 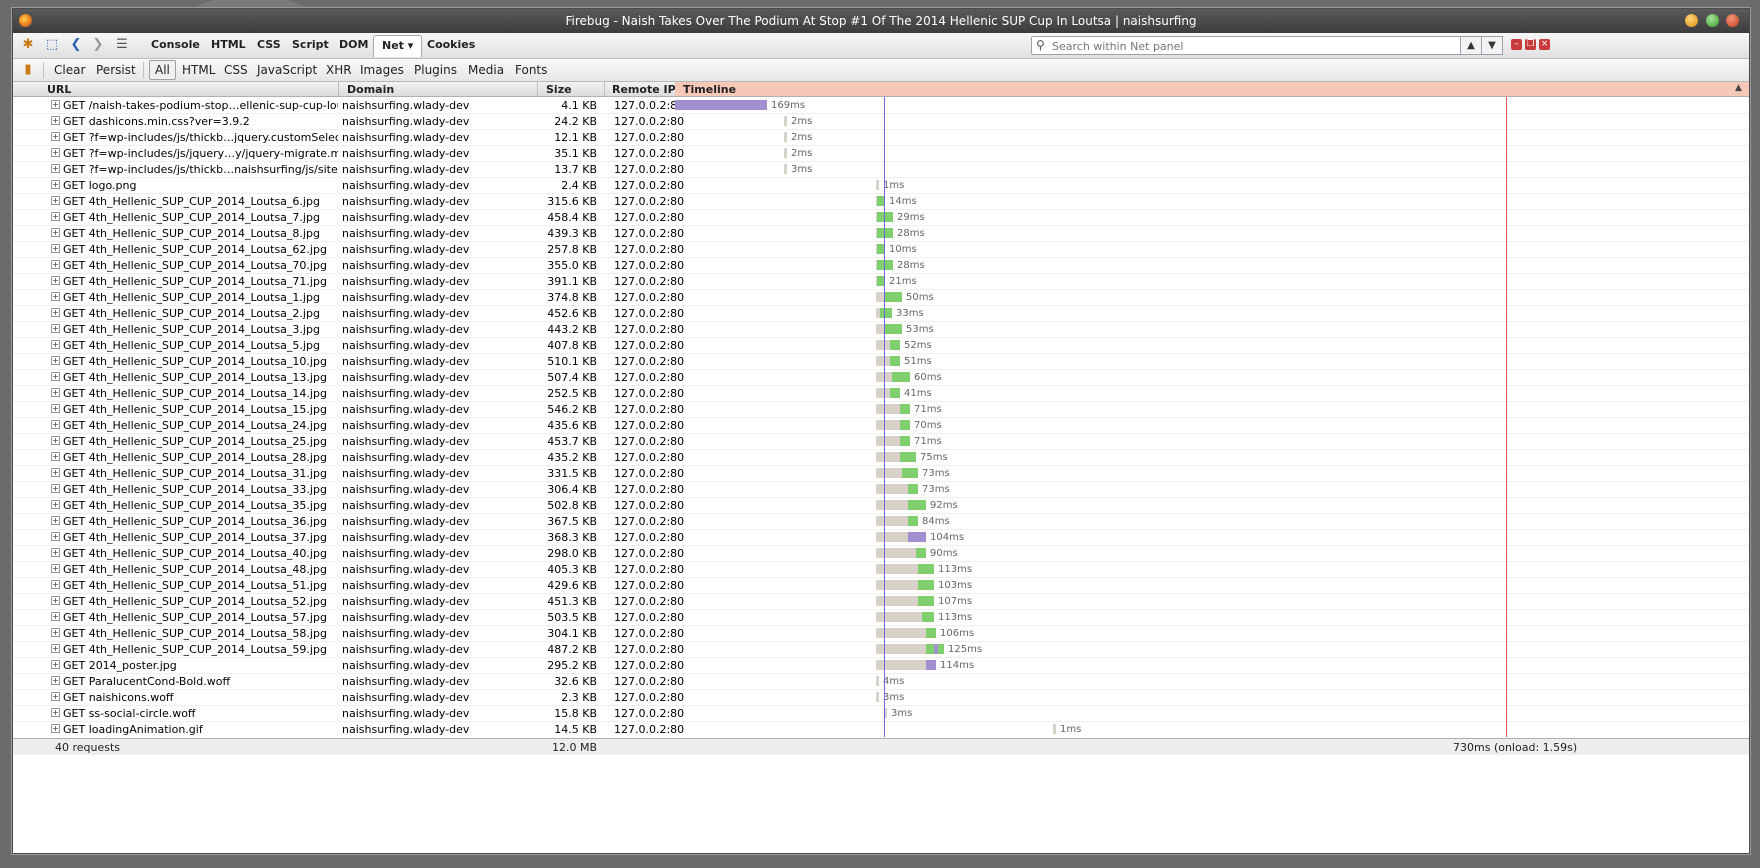 What do you see at coordinates (122, 45) in the screenshot?
I see `panel-list-icon: ☰` at bounding box center [122, 45].